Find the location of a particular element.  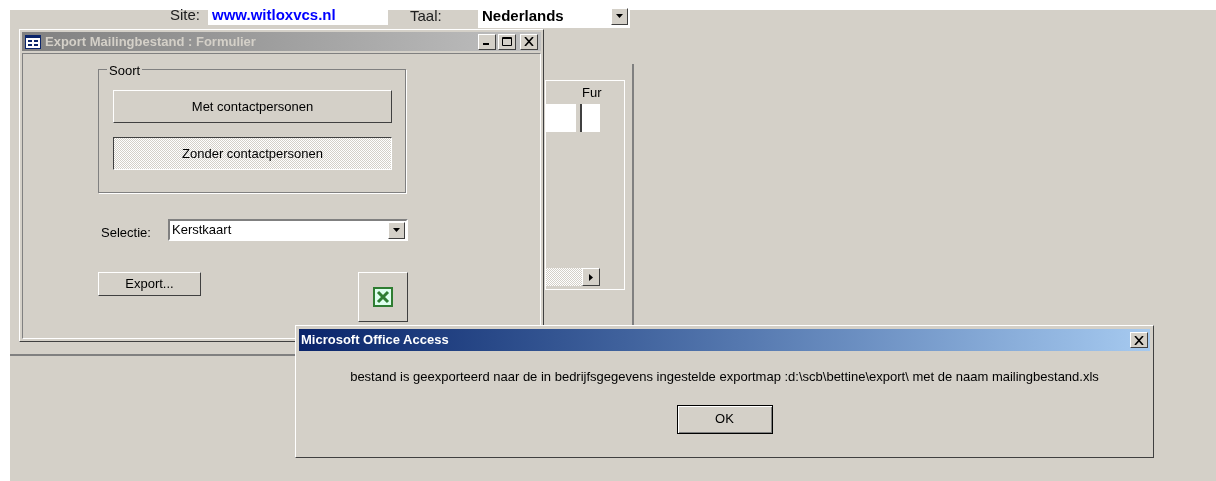

excel-button is located at coordinates (383, 297).